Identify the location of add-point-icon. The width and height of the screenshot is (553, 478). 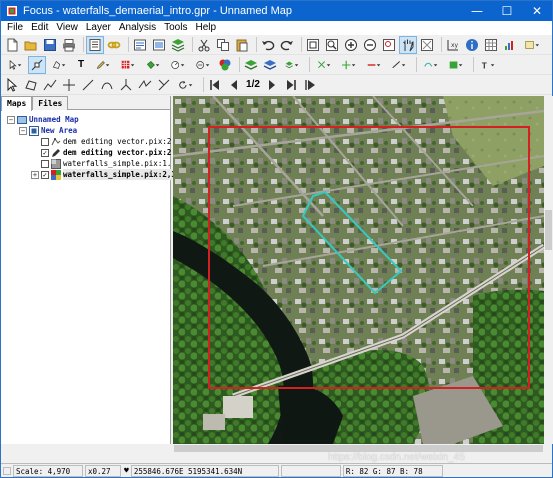
(349, 65).